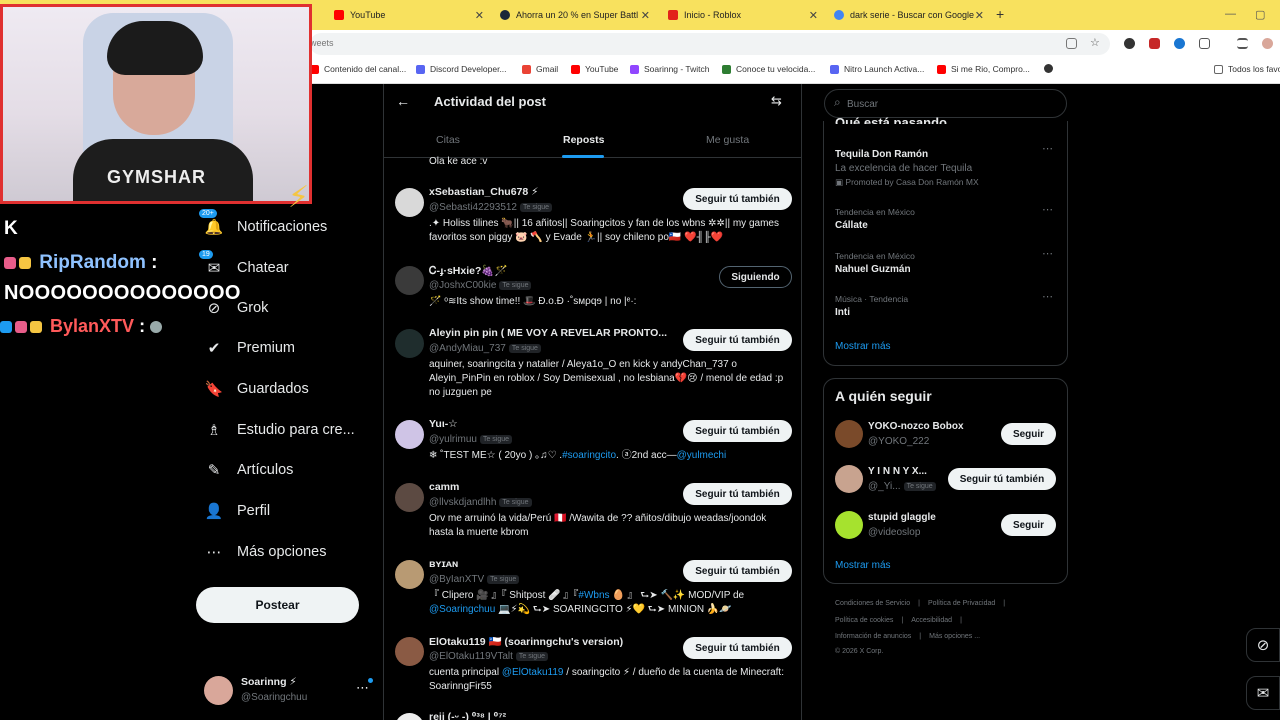 This screenshot has width=1280, height=720. Describe the element at coordinates (370, 680) in the screenshot. I see `unread-dot` at that location.